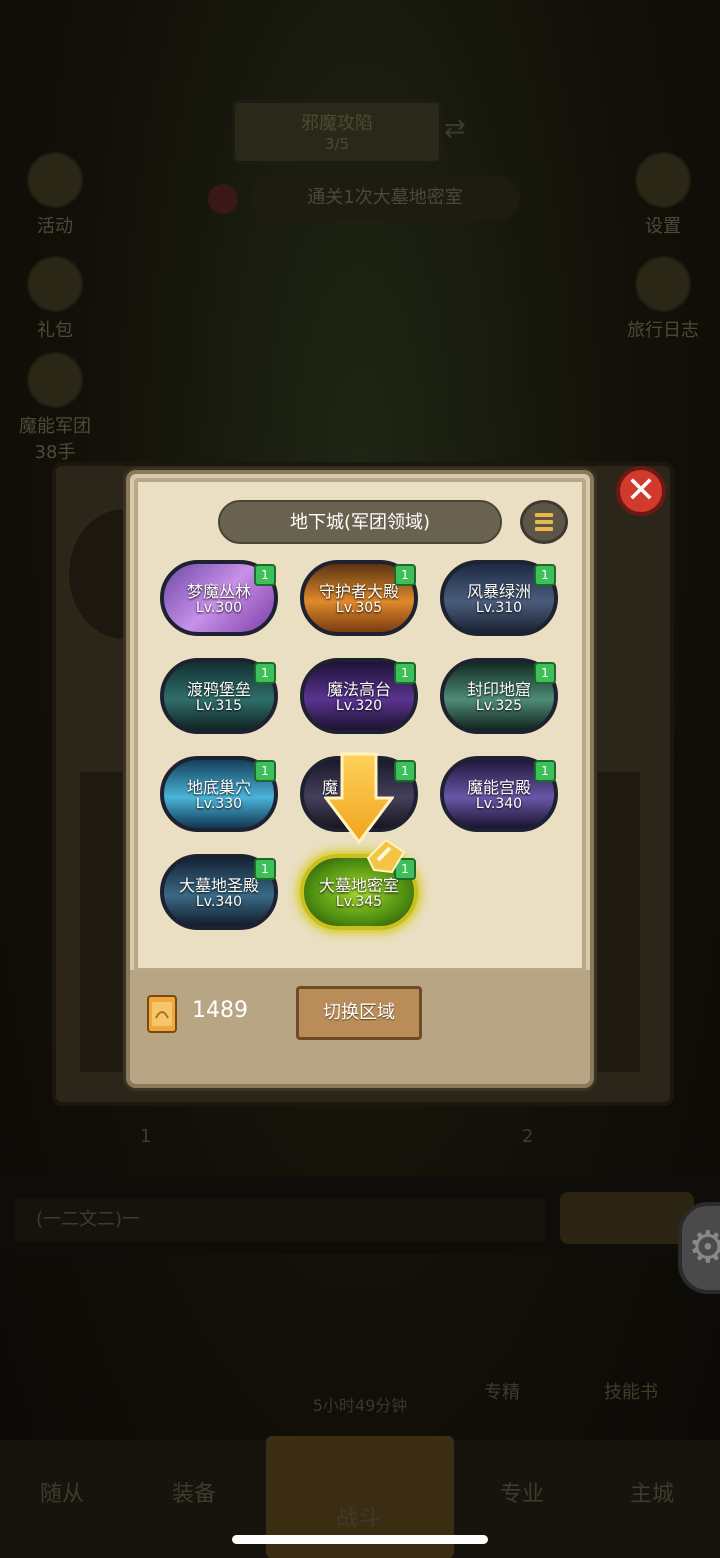 Image resolution: width=720 pixels, height=1558 pixels. Describe the element at coordinates (55, 180) in the screenshot. I see `gift-box-icon` at that location.